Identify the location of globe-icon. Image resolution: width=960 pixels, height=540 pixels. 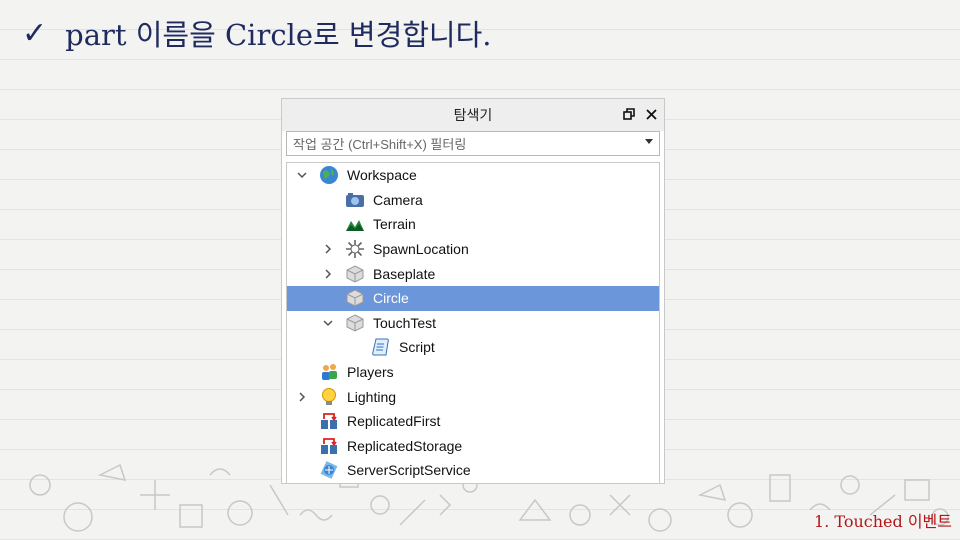
(329, 175).